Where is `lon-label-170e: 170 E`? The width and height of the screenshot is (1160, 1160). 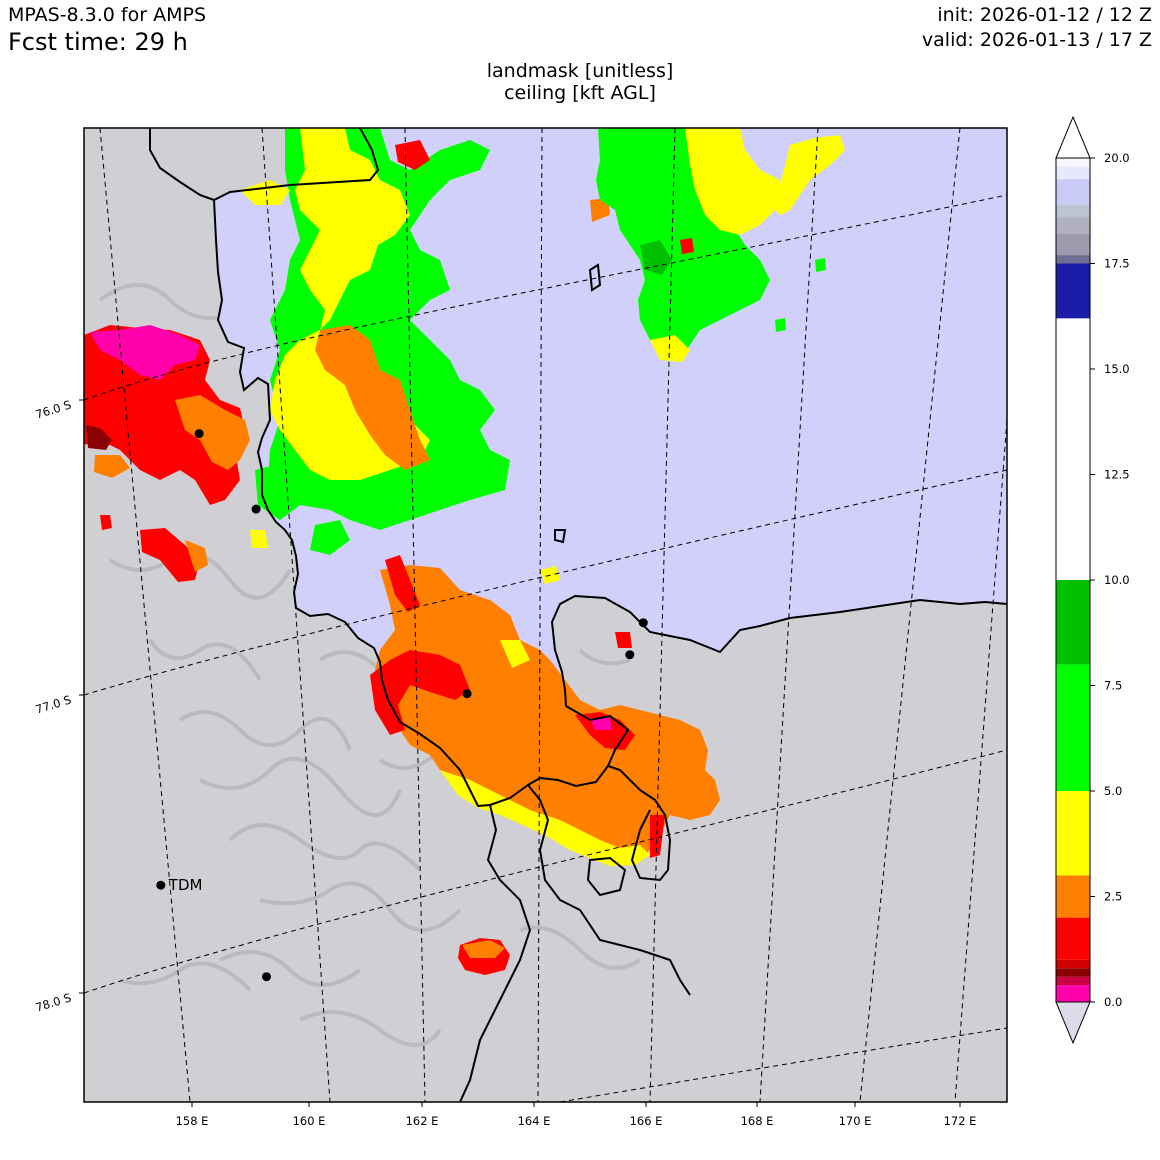
lon-label-170e: 170 E is located at coordinates (855, 1121).